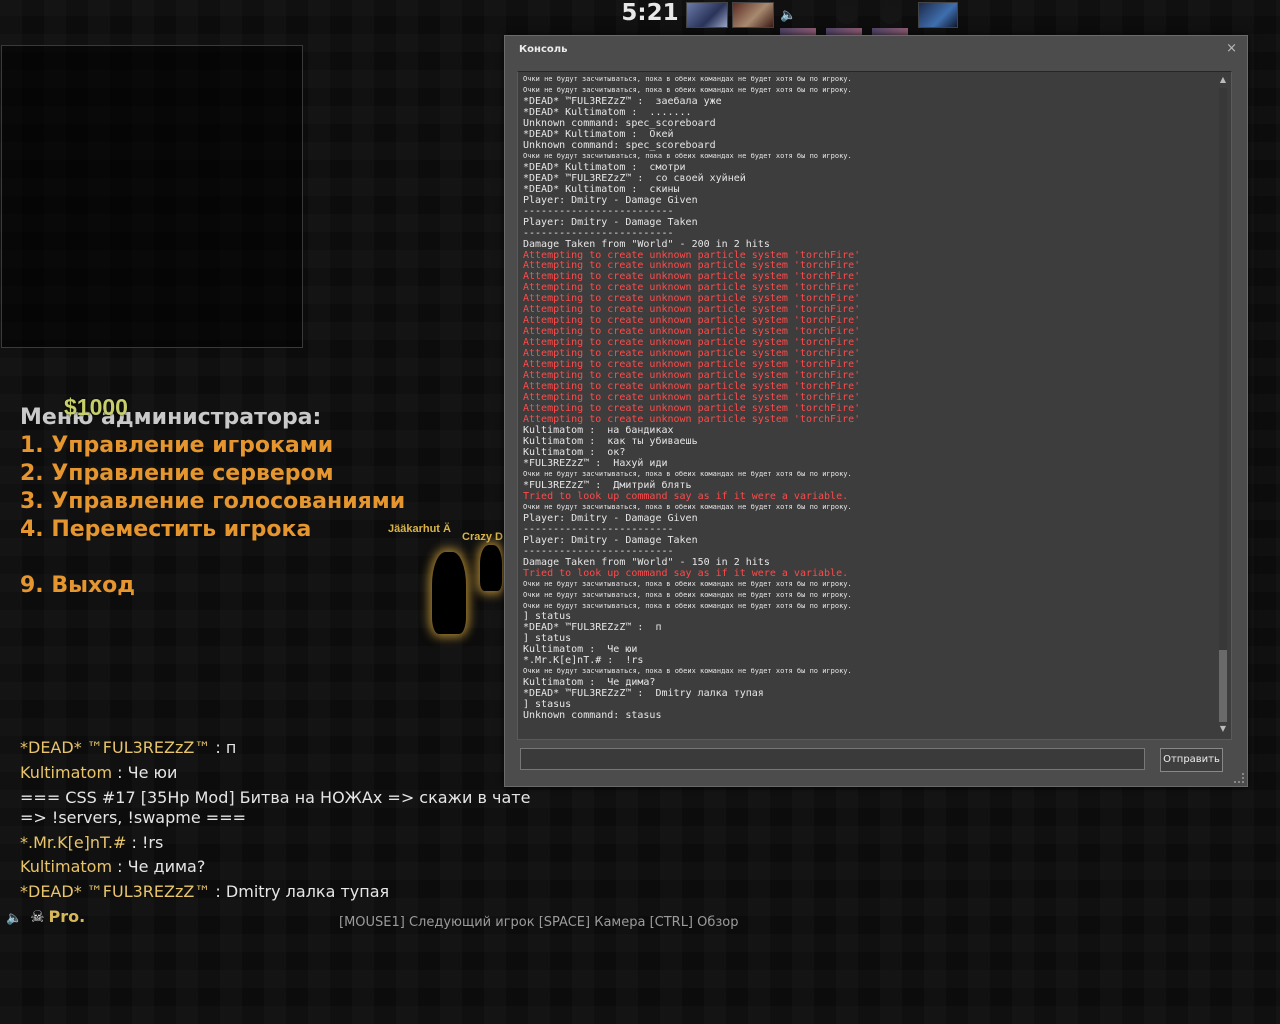  I want to click on console-log-line: Kultimatom : Че юи, so click(580, 650).